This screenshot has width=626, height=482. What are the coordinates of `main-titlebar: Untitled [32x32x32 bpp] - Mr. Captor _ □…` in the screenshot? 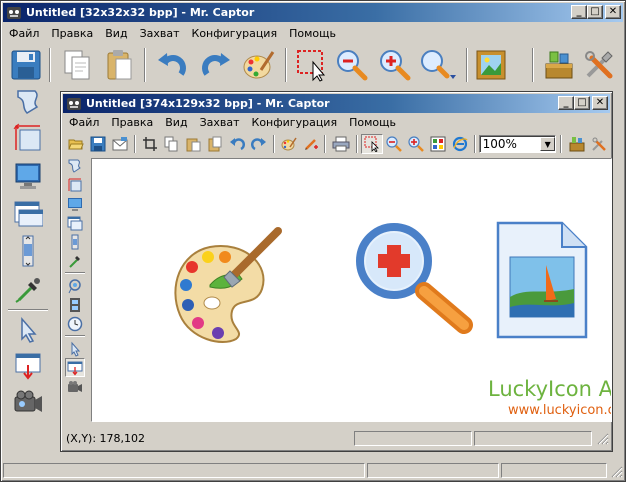 It's located at (313, 12).